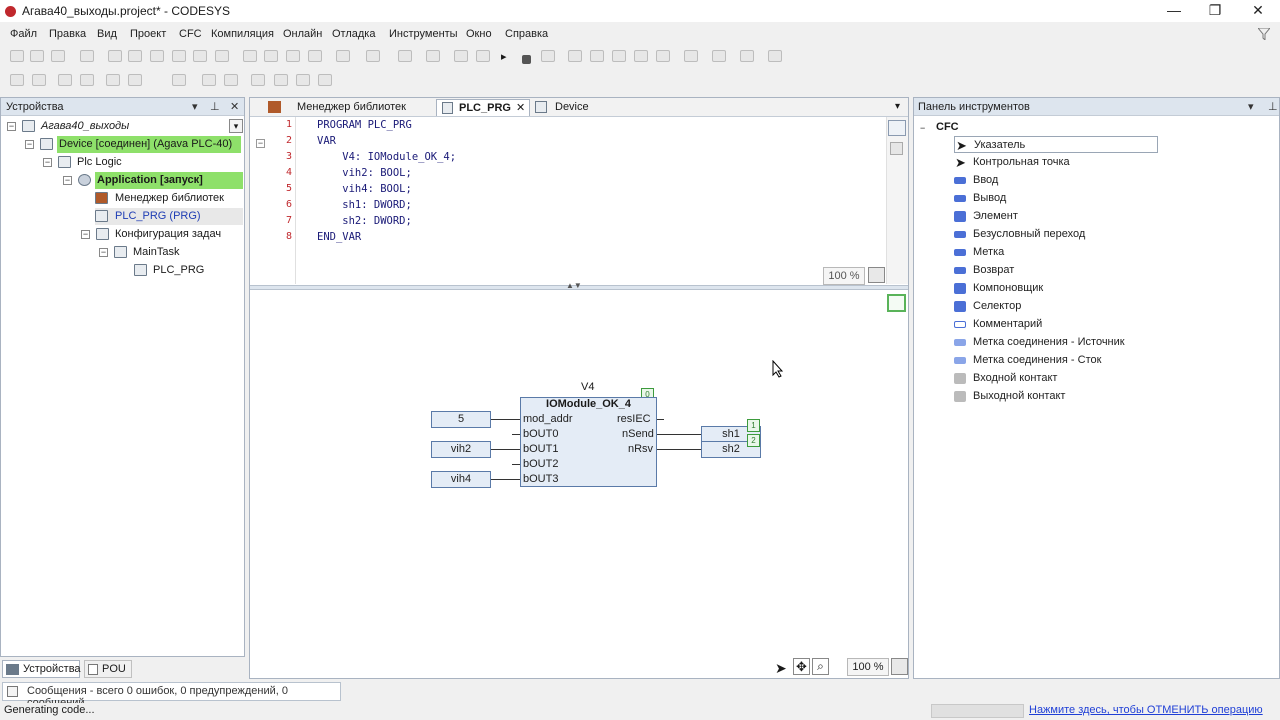 The height and width of the screenshot is (720, 1280). Describe the element at coordinates (747, 56) in the screenshot. I see `unforce-icon` at that location.